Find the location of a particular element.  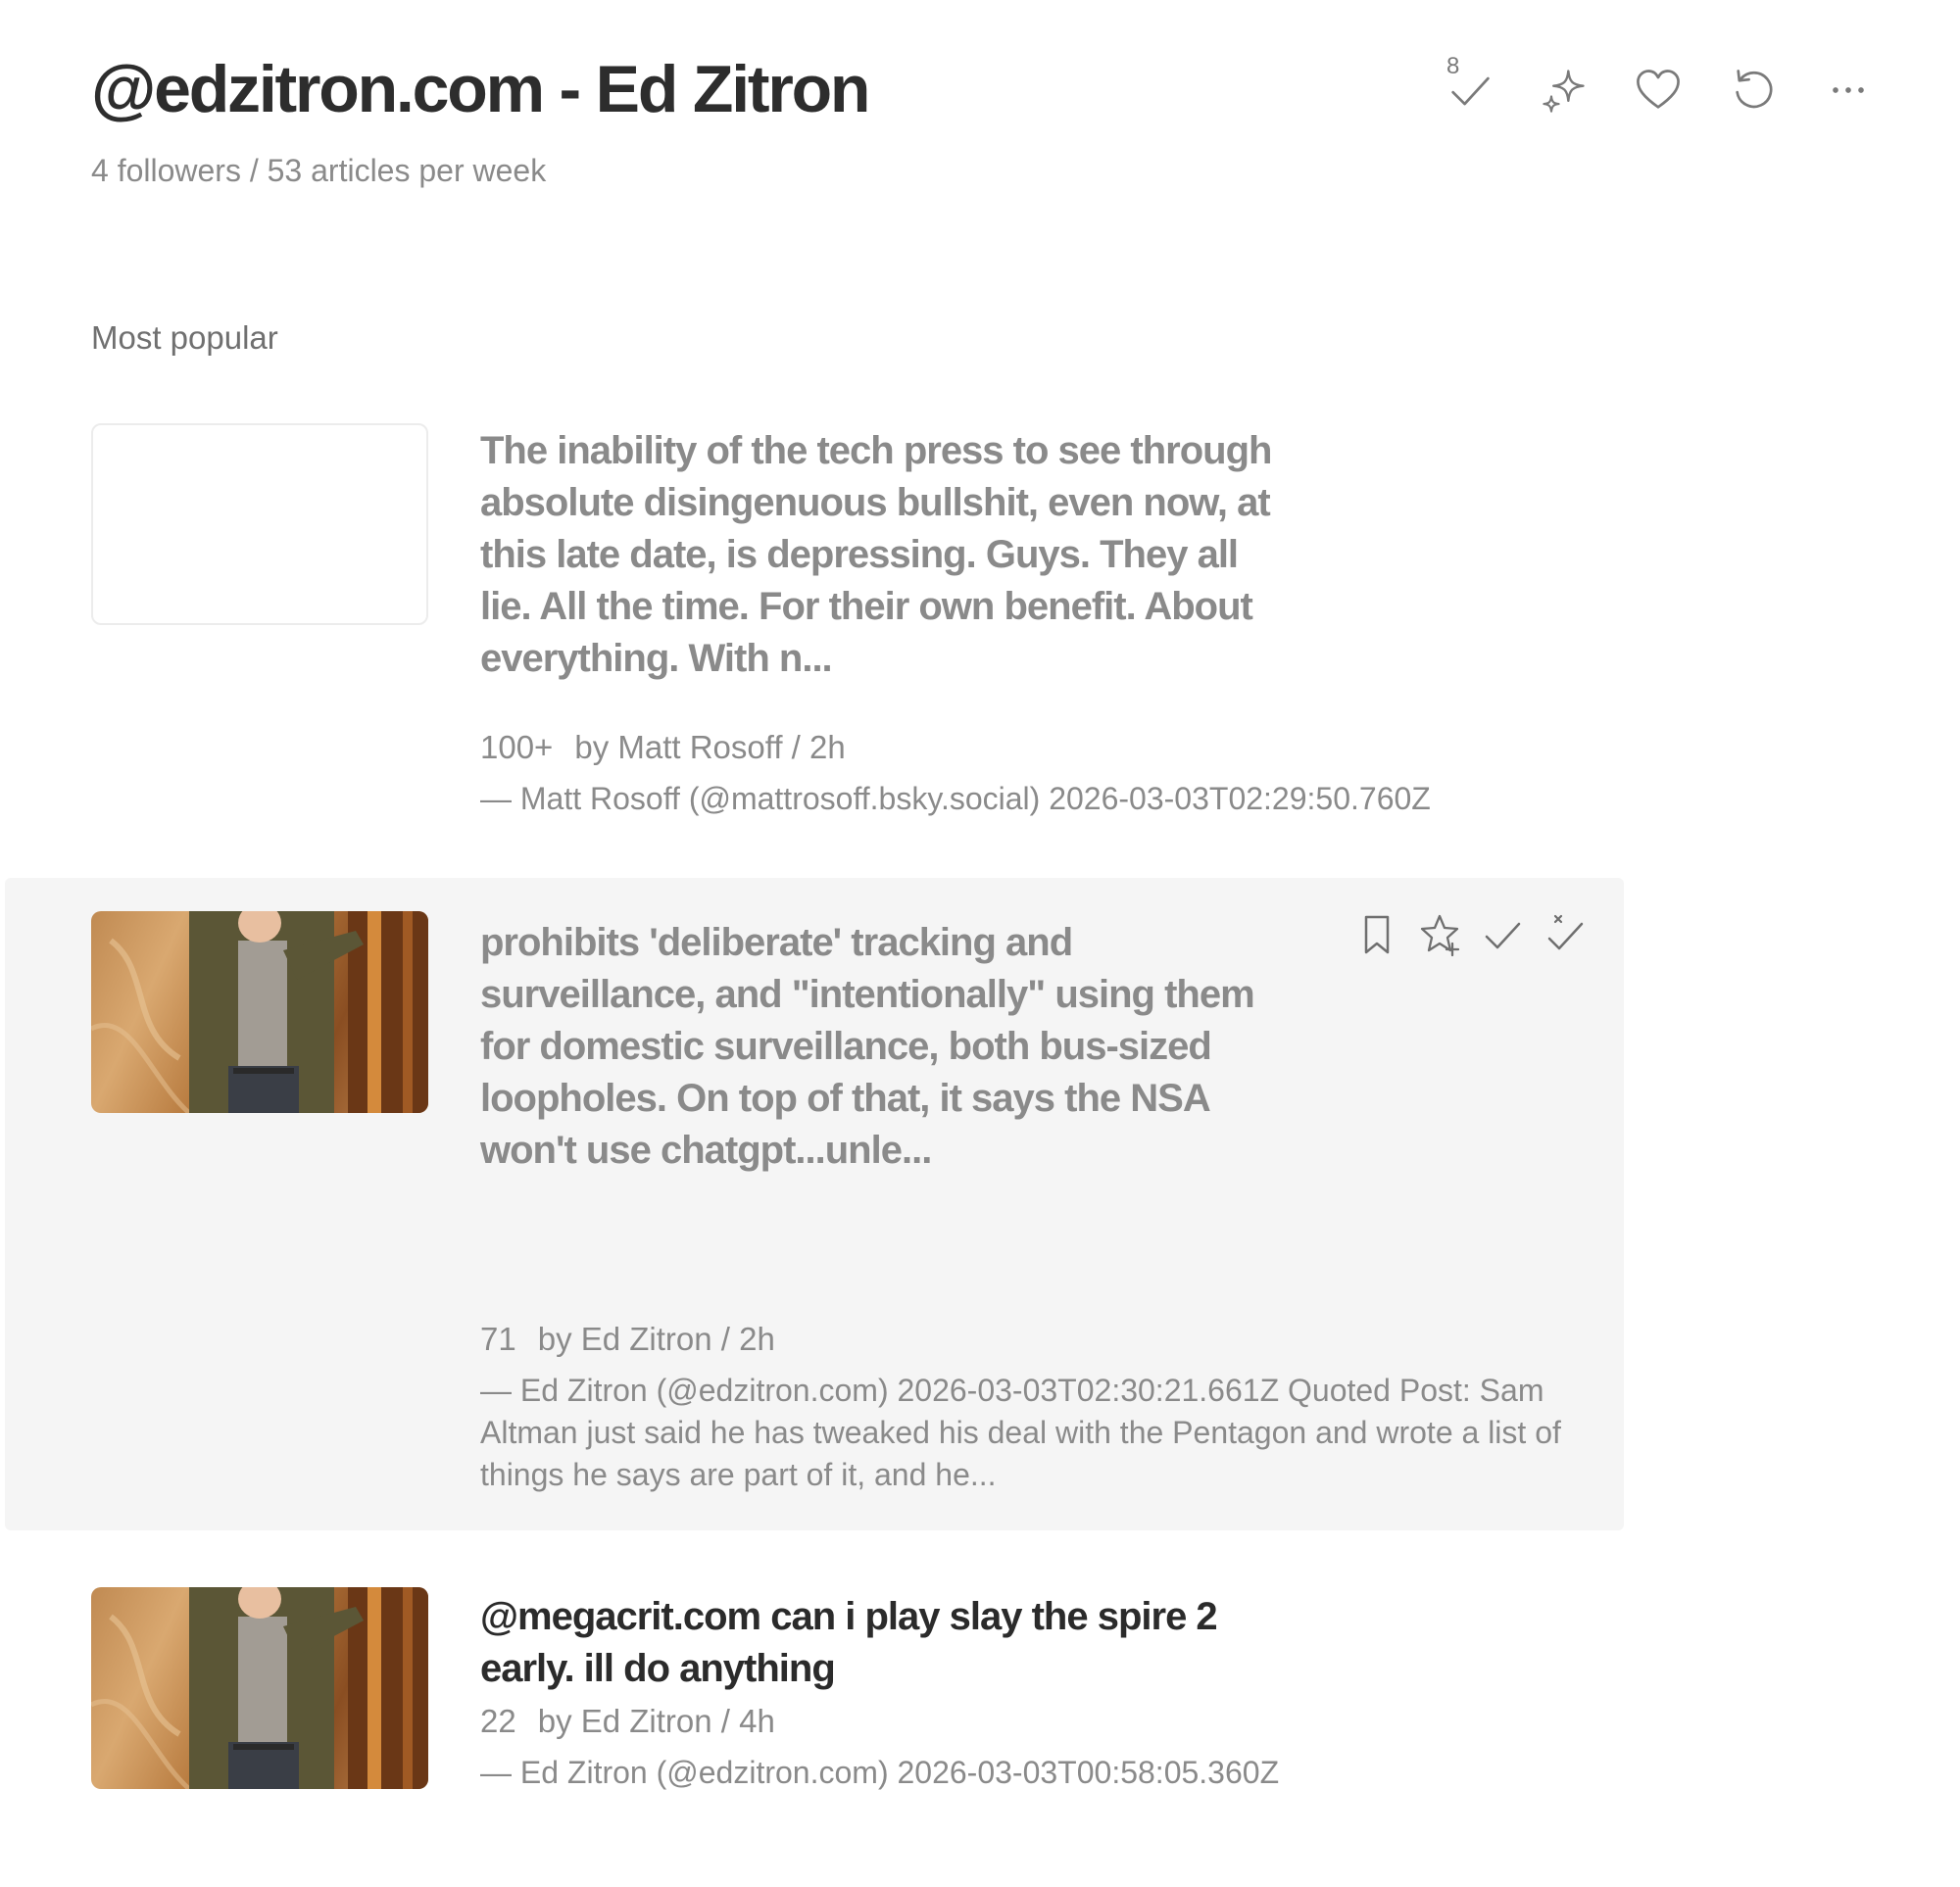

star-add-icon is located at coordinates (1440, 935).